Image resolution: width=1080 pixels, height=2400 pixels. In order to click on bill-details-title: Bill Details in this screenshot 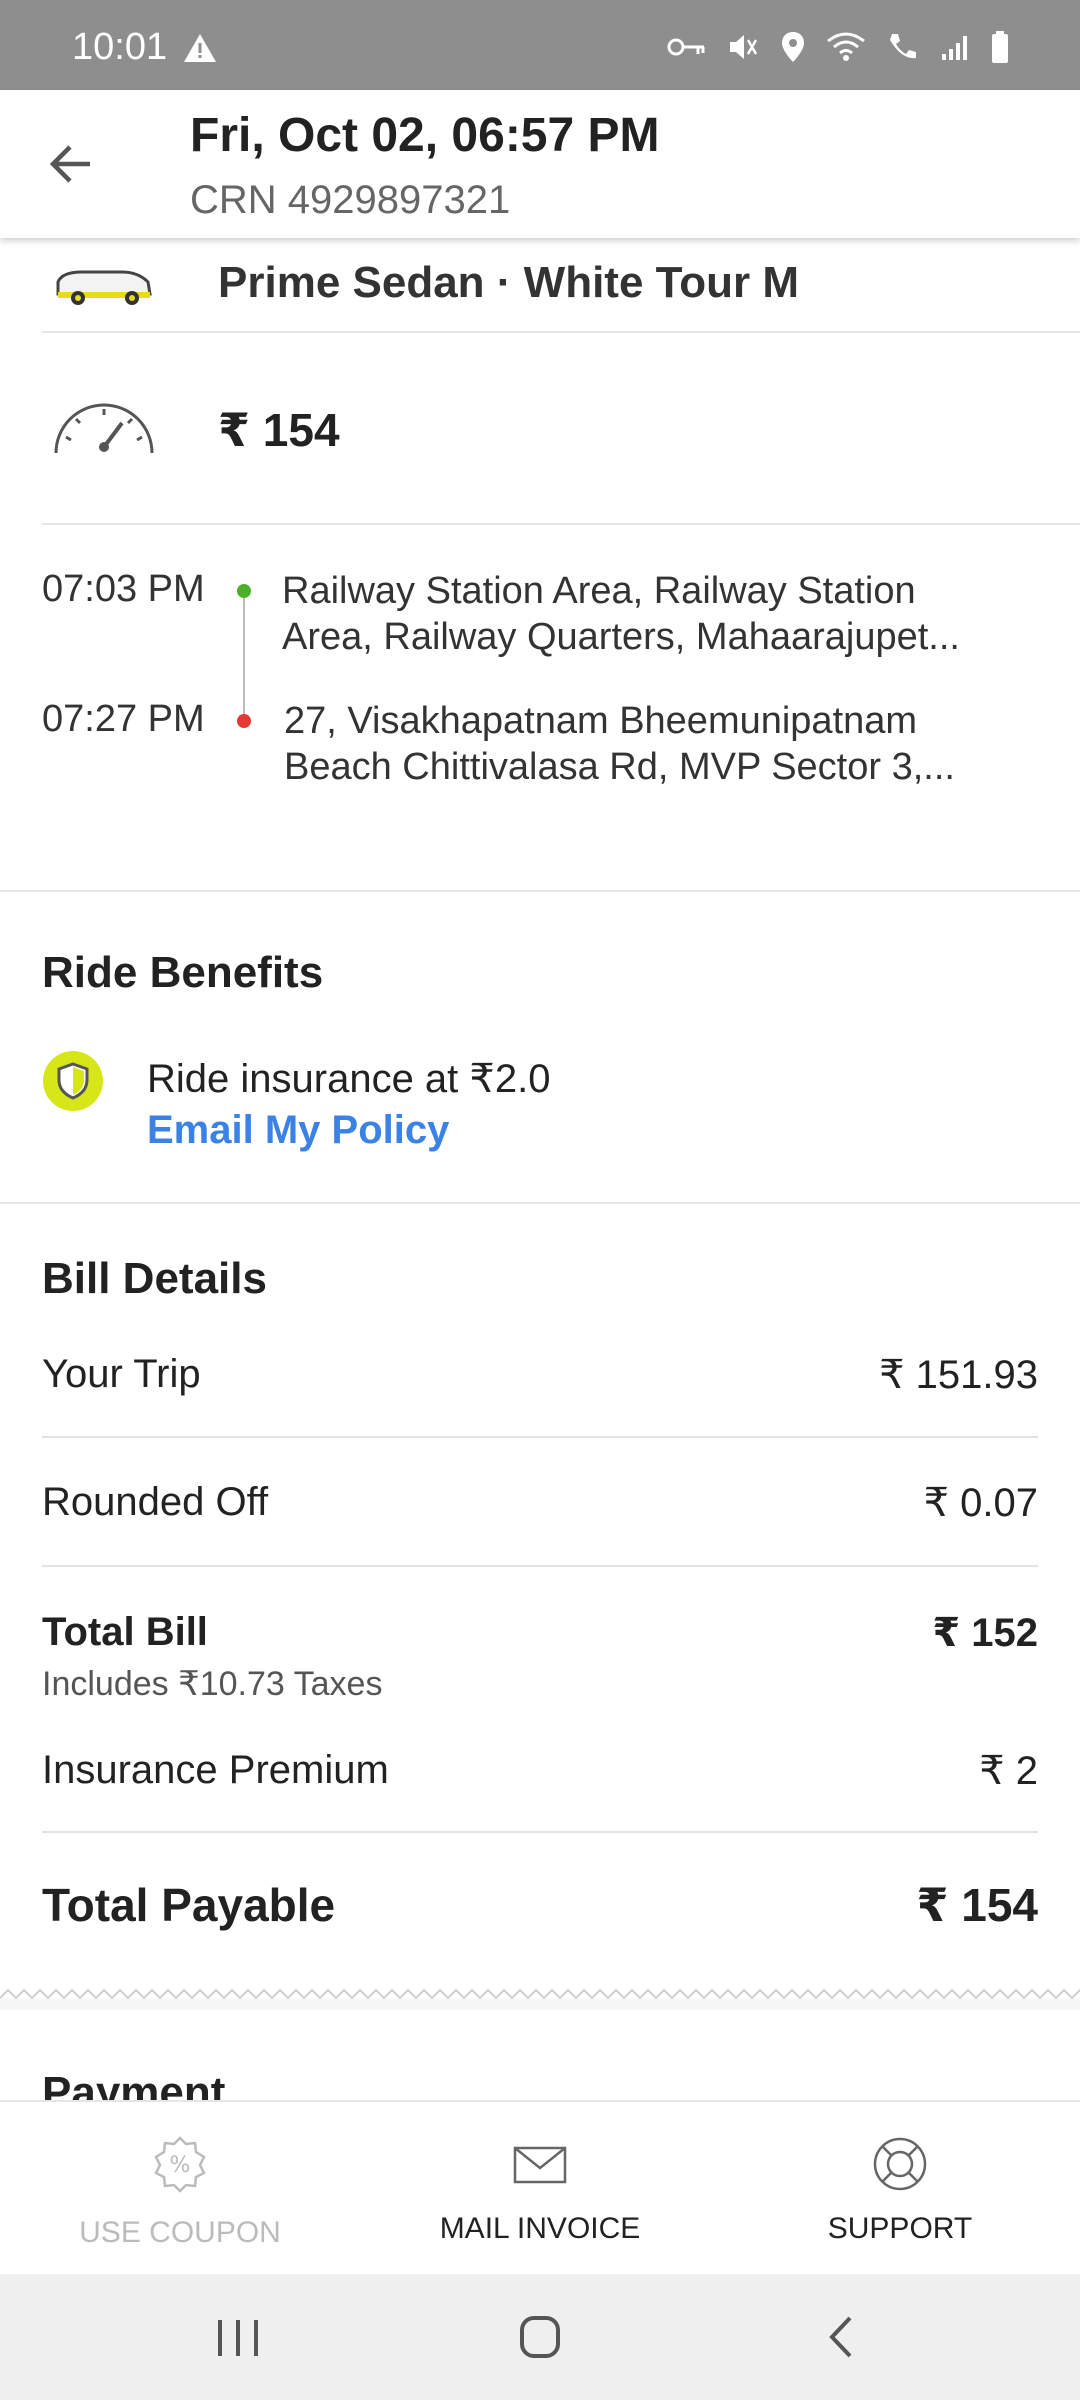, I will do `click(154, 1278)`.